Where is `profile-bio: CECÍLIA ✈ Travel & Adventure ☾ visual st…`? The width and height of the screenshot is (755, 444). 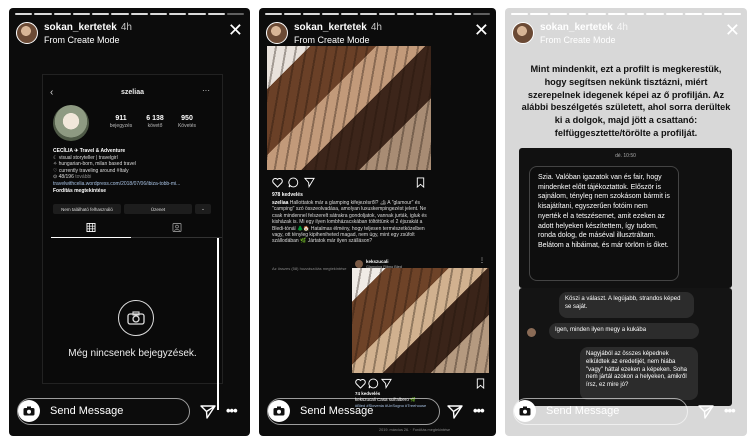
profile-bio: CECÍLIA ✈ Travel & Adventure ☾ visual st… is located at coordinates (117, 171).